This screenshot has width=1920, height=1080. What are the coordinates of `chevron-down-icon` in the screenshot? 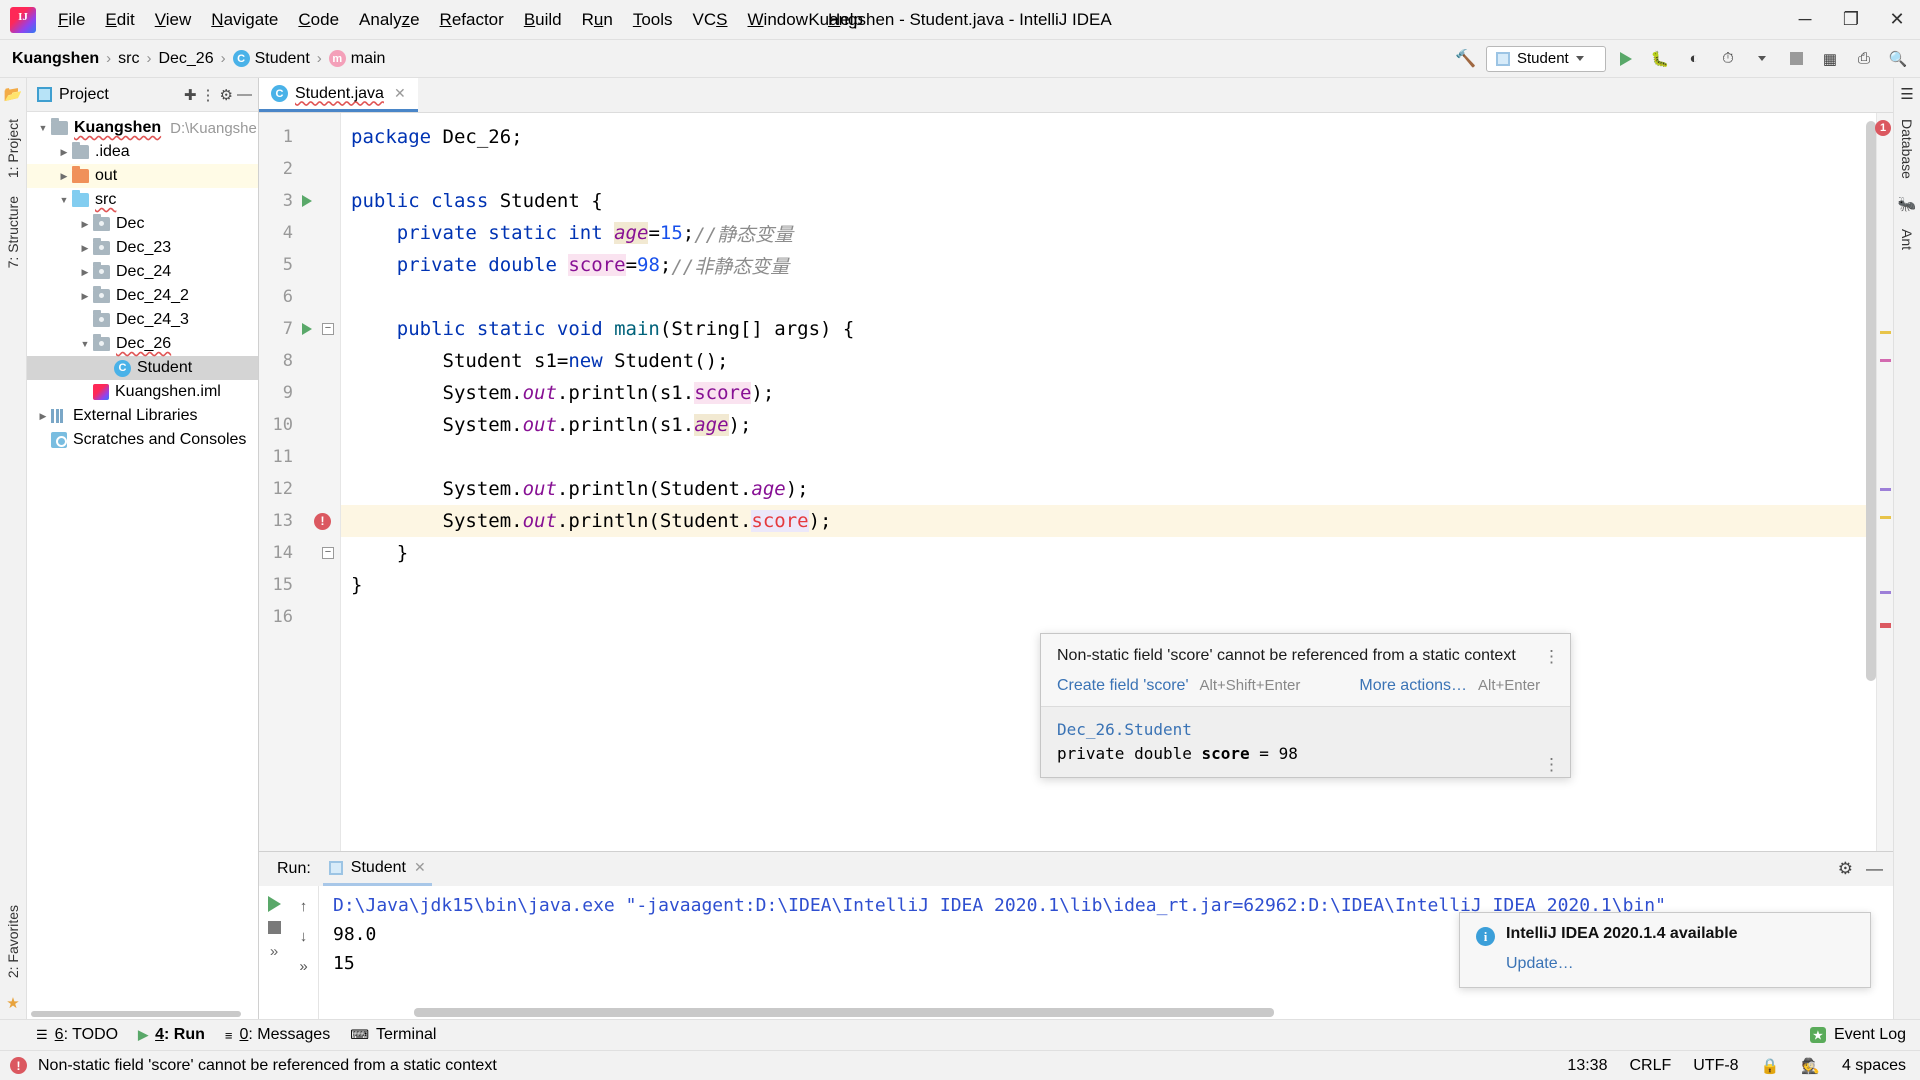 It's located at (1762, 59).